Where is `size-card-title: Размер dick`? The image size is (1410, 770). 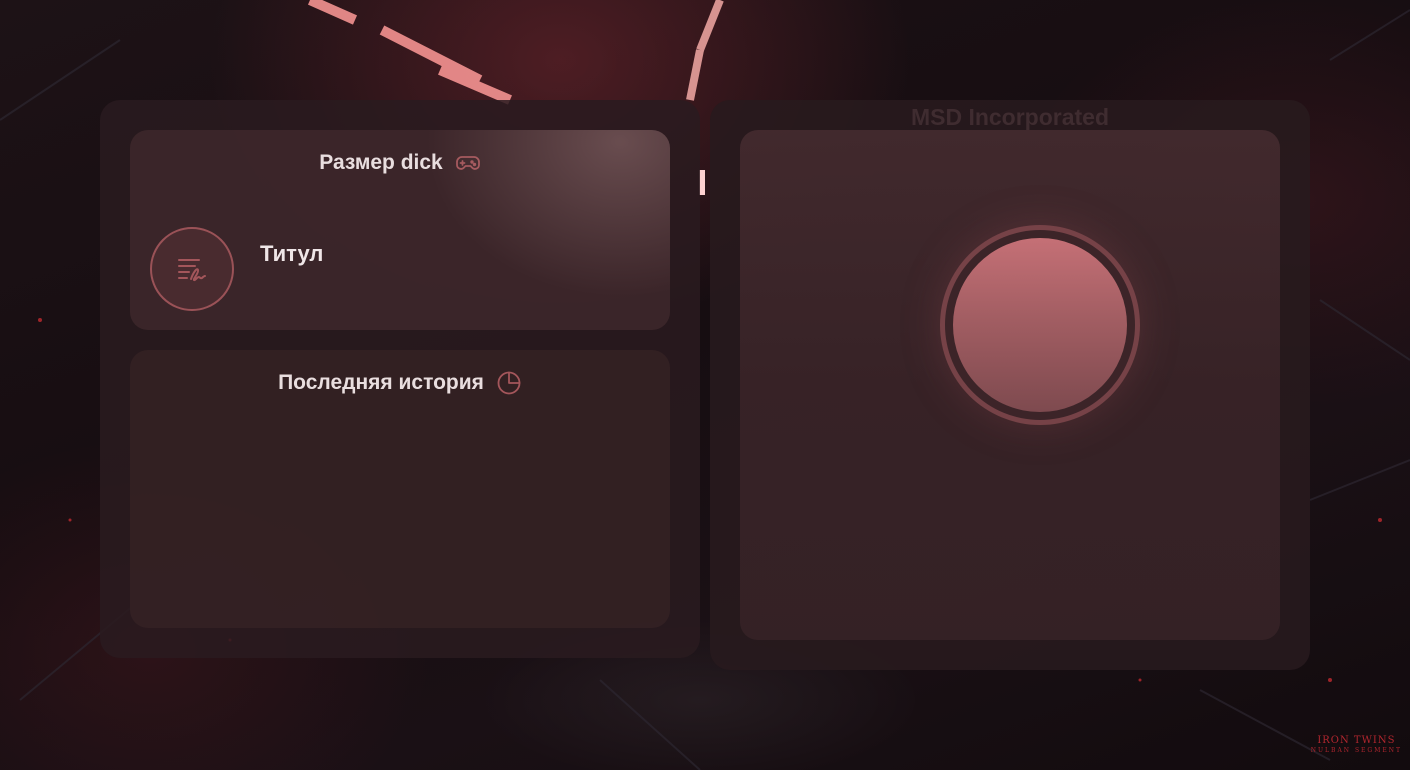
size-card-title: Размер dick is located at coordinates (381, 162).